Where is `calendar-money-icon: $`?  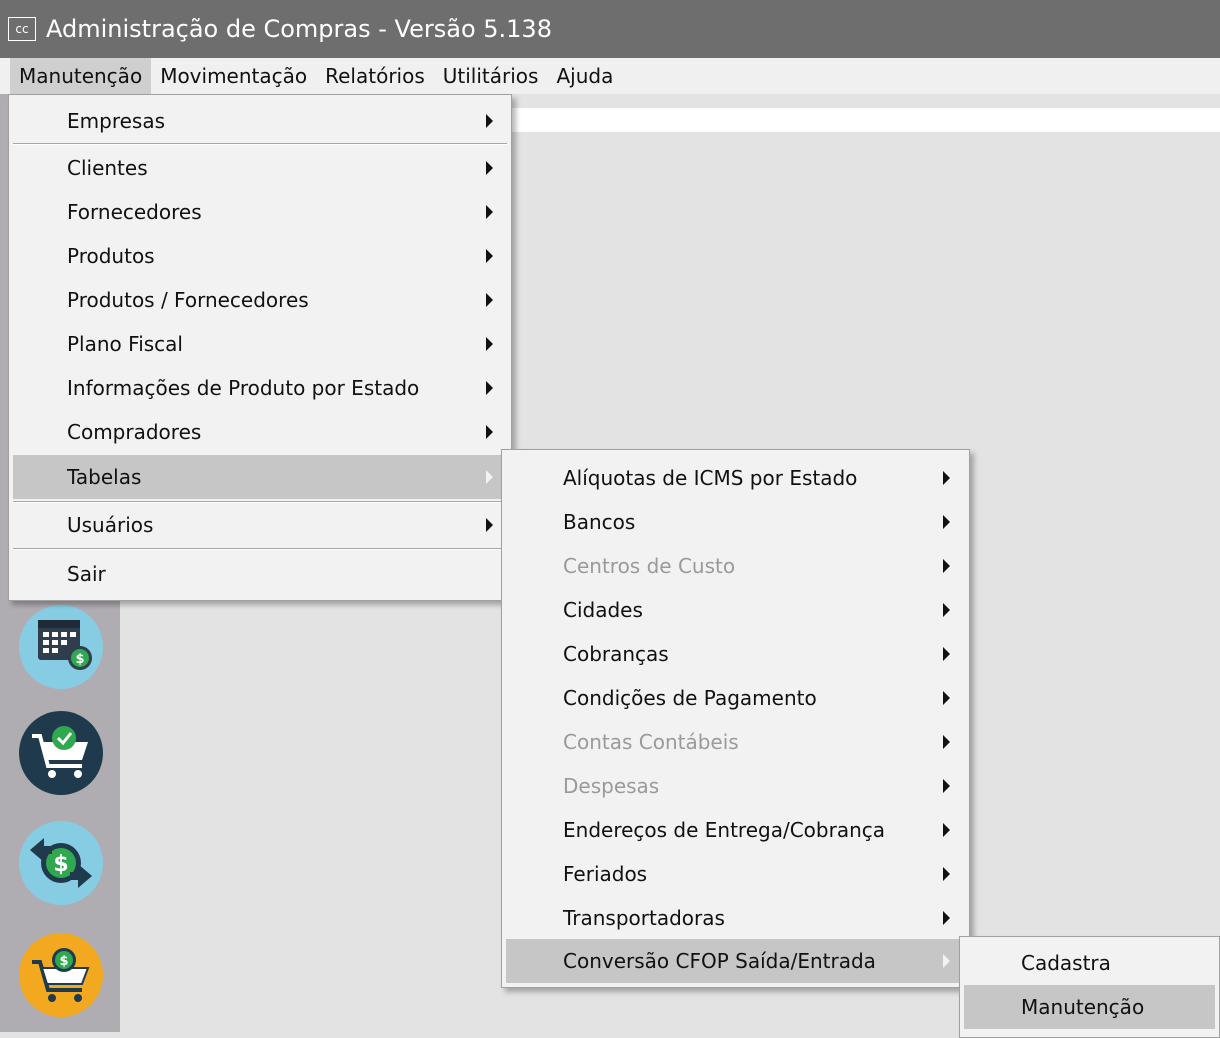
calendar-money-icon: $ is located at coordinates (61, 647).